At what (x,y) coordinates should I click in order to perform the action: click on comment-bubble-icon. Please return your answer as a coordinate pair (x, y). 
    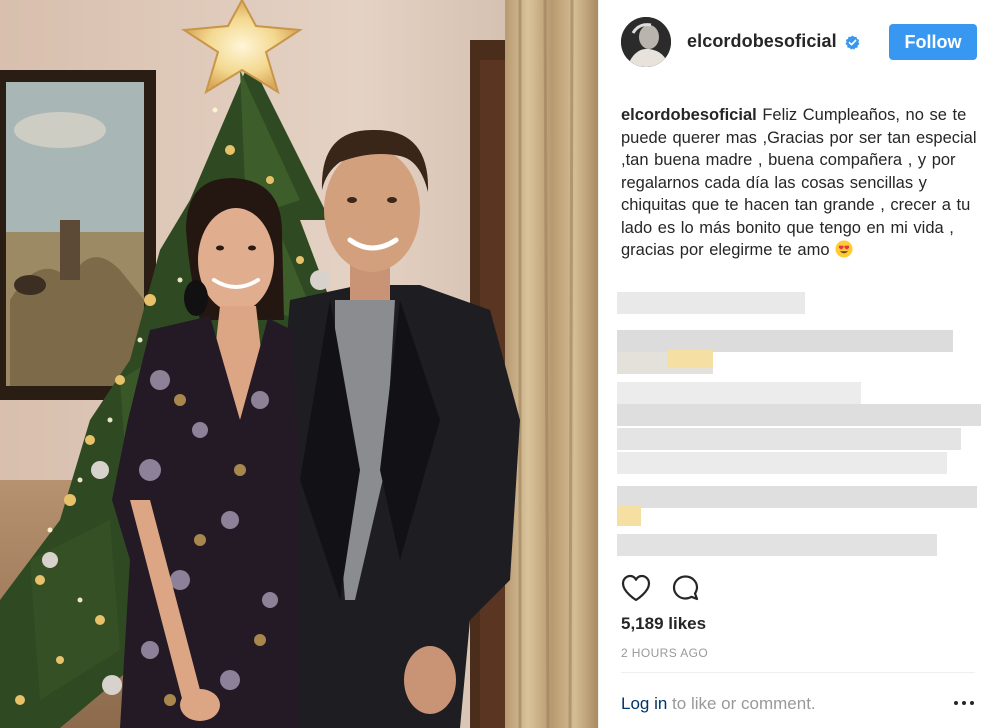
    Looking at the image, I should click on (686, 589).